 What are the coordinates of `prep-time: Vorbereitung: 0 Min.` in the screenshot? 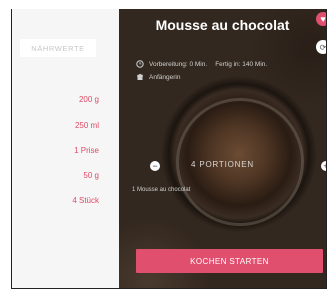 It's located at (178, 64).